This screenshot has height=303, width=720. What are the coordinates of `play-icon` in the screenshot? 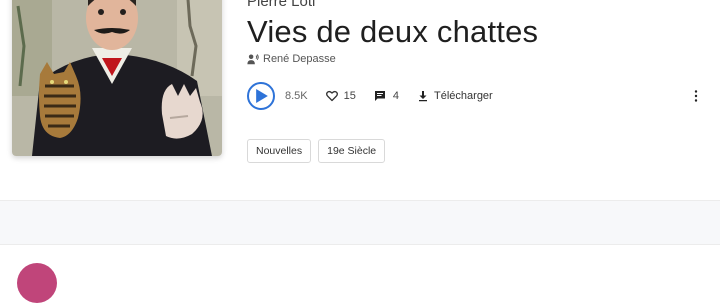 It's located at (262, 96).